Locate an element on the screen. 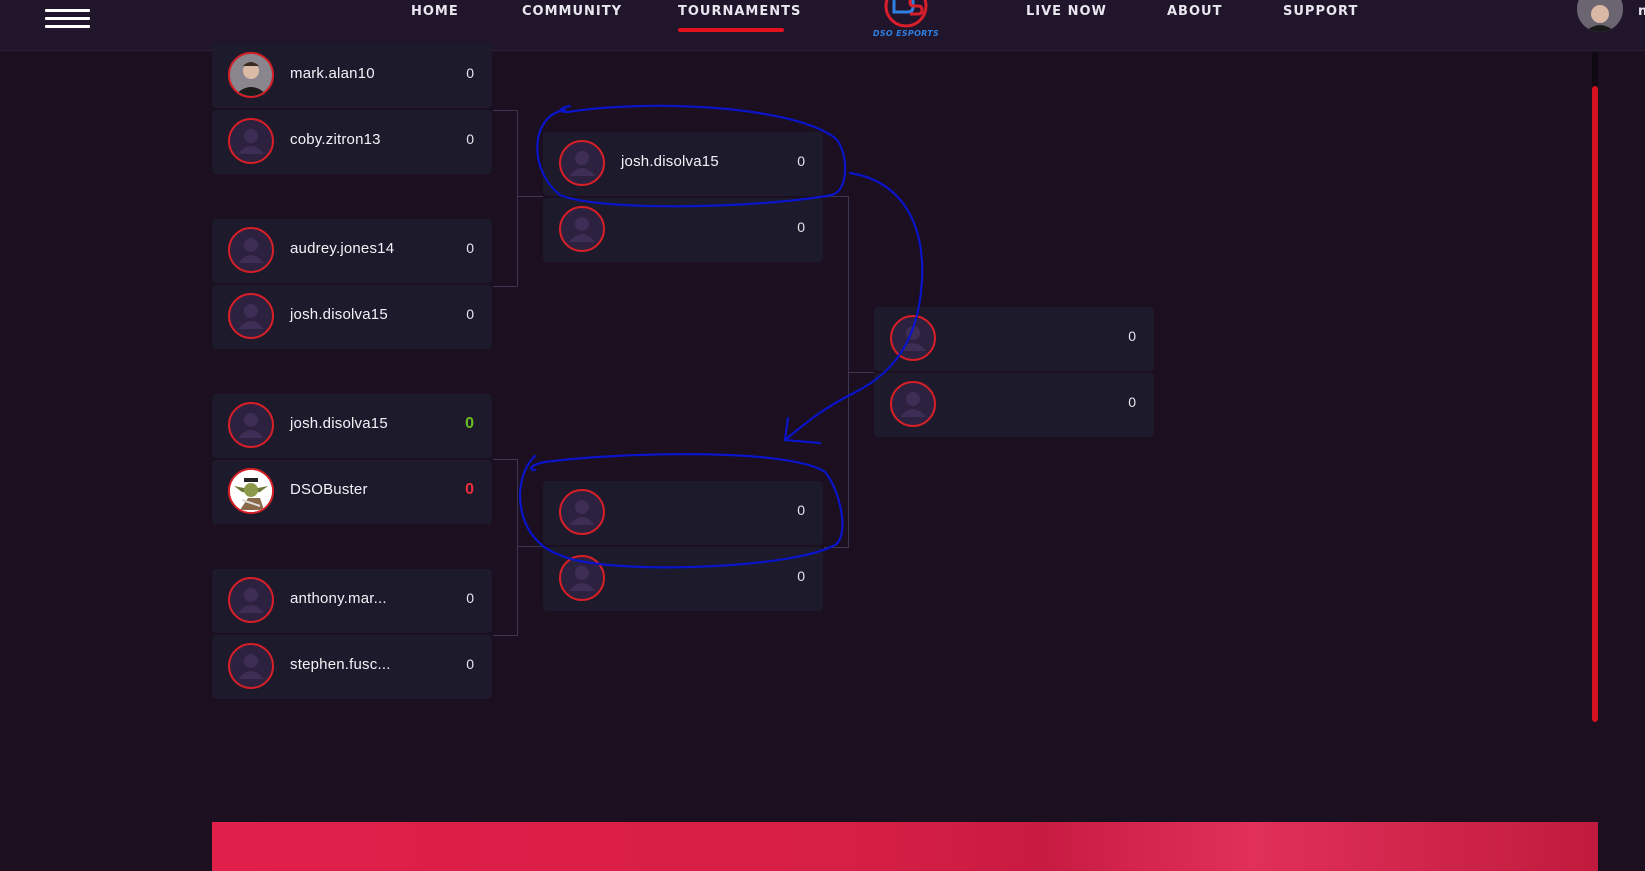  nav-home: HOME is located at coordinates (435, 11).